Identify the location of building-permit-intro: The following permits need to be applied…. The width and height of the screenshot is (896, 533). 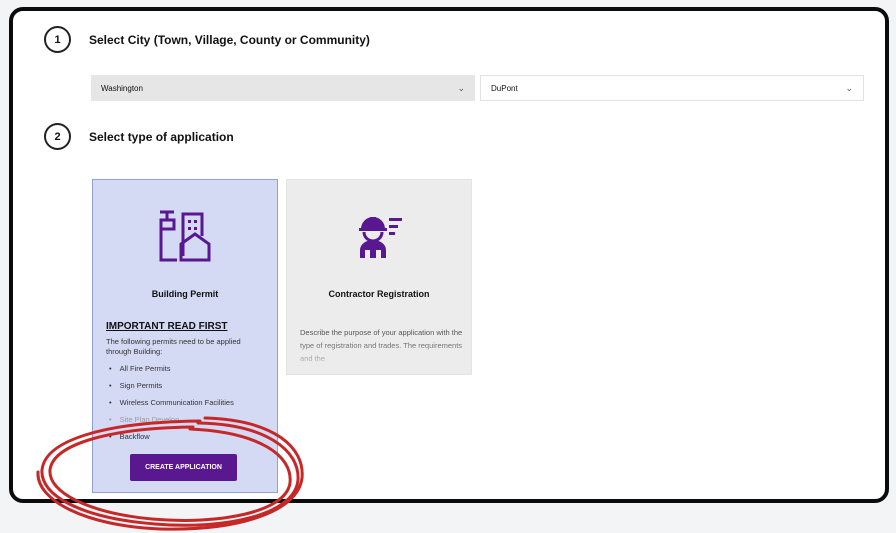
(173, 346).